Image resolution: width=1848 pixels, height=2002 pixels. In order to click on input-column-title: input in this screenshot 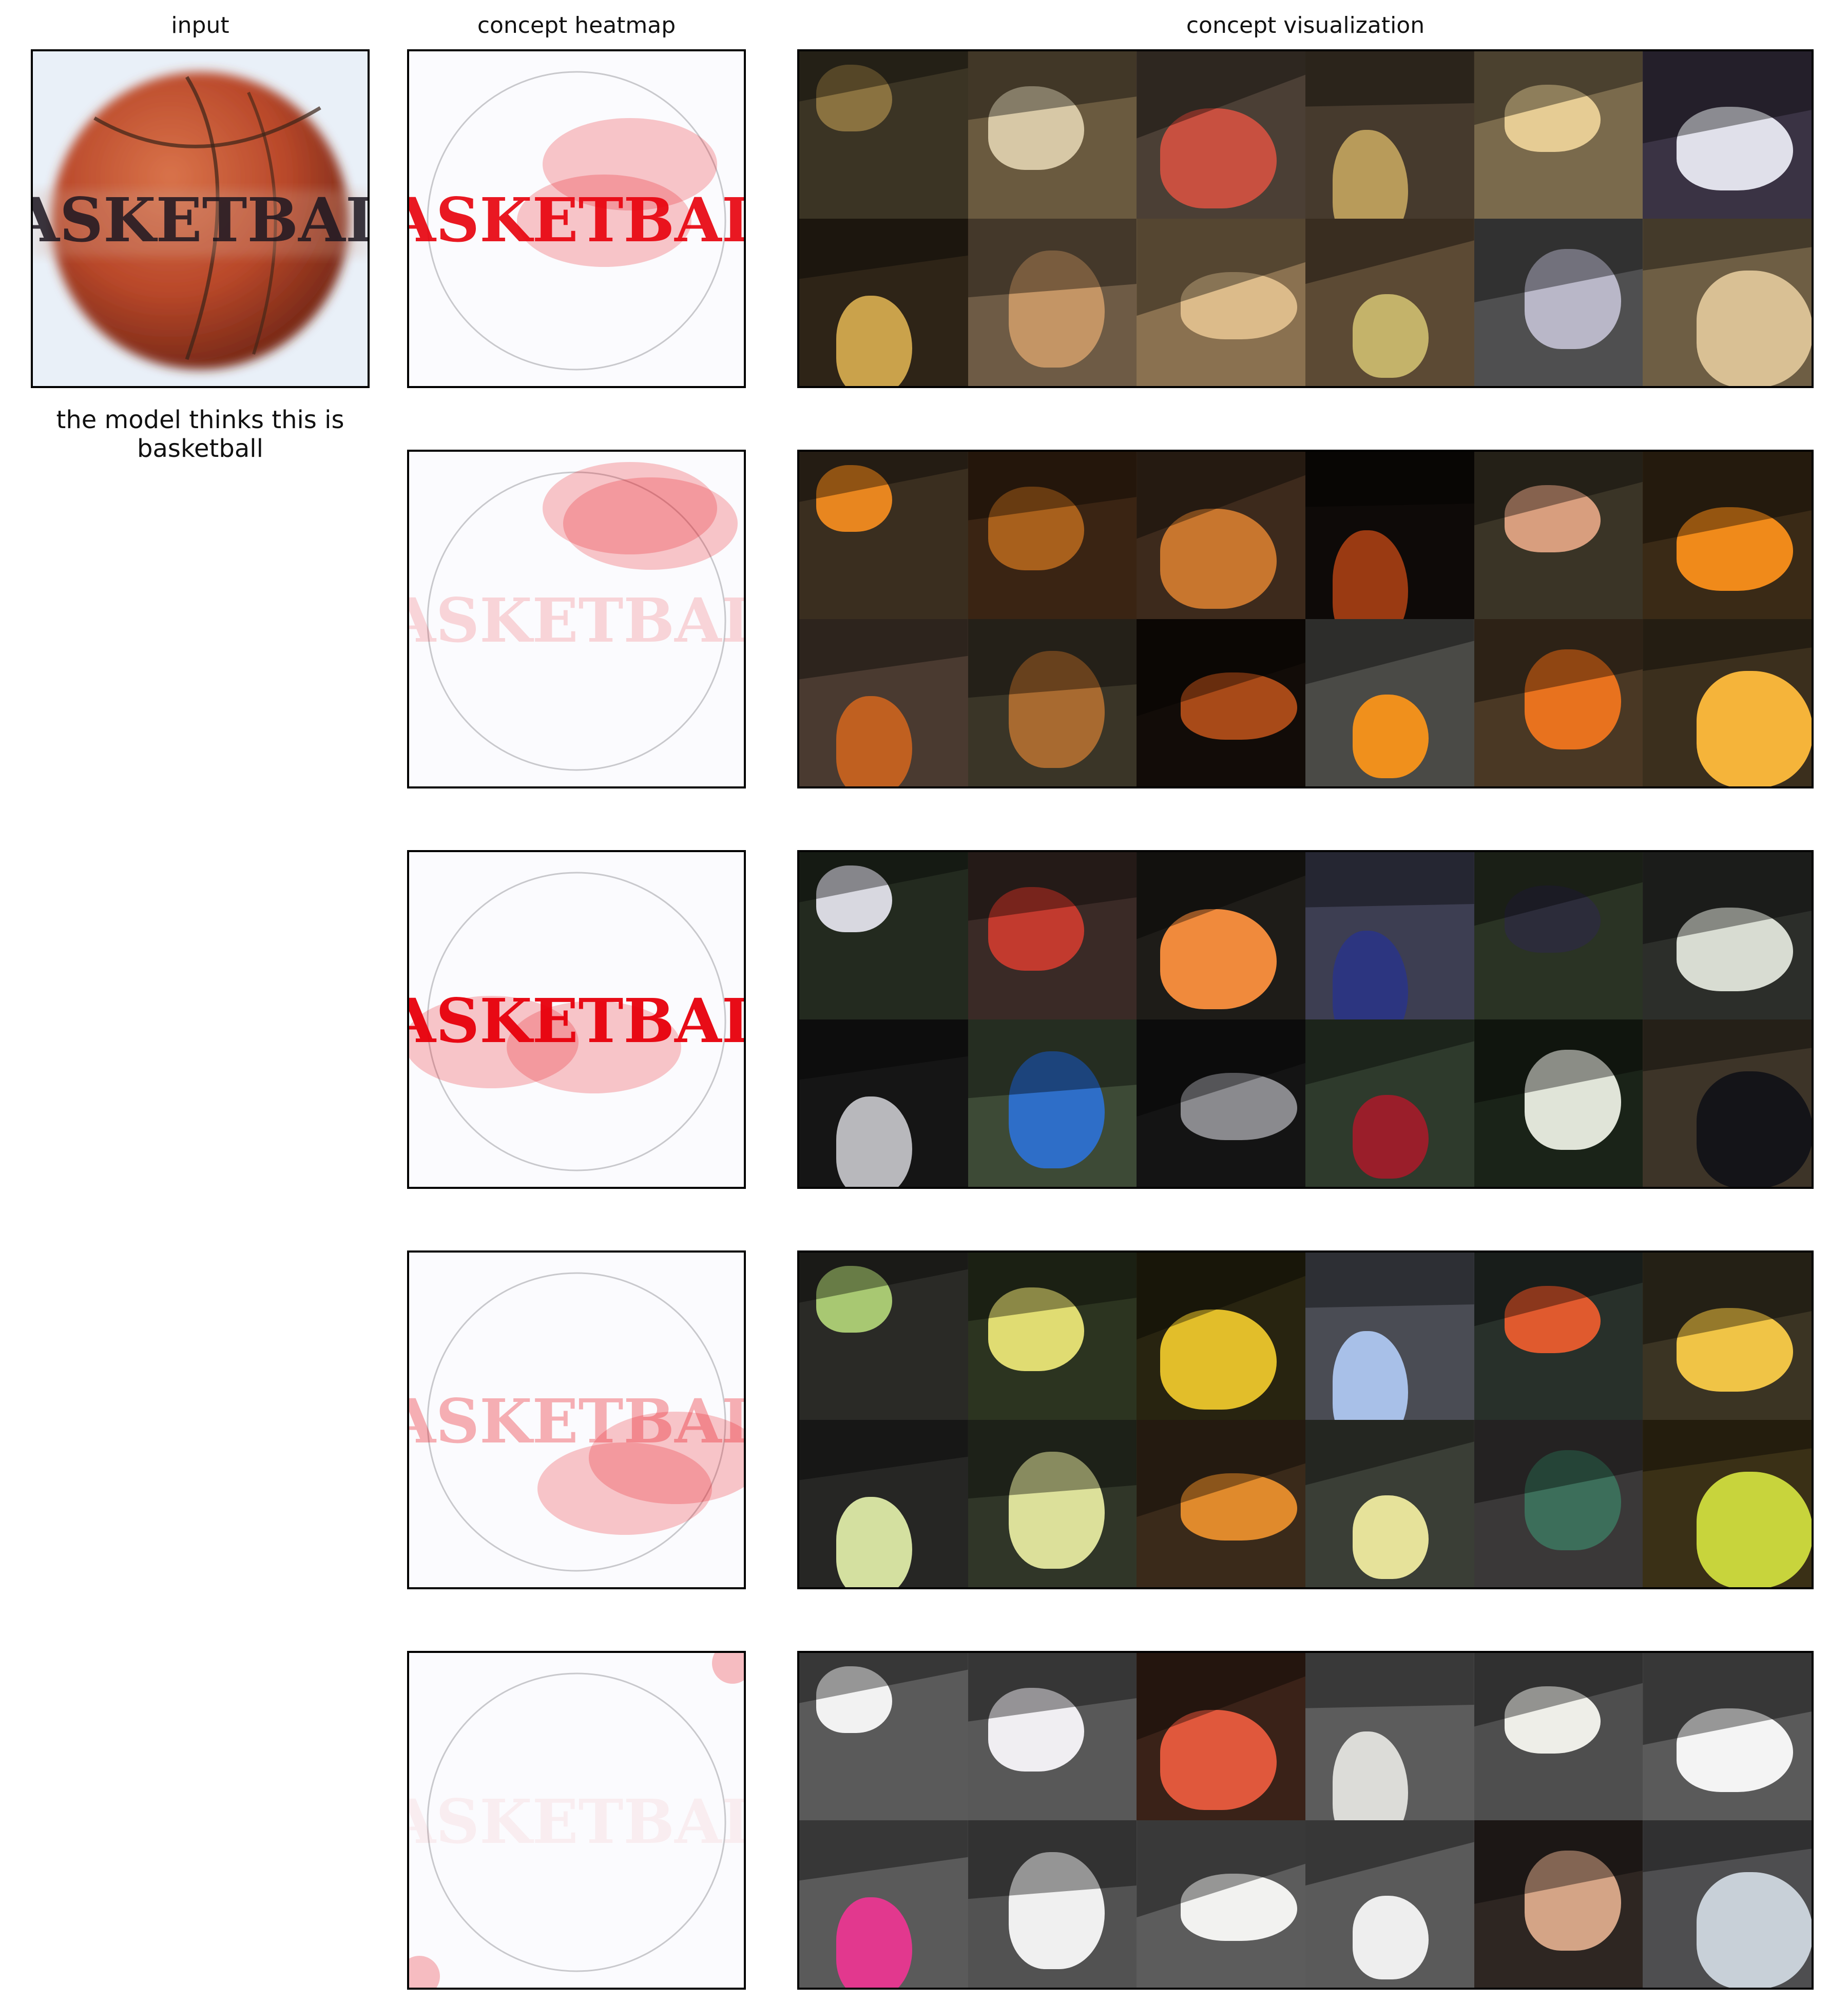, I will do `click(200, 25)`.